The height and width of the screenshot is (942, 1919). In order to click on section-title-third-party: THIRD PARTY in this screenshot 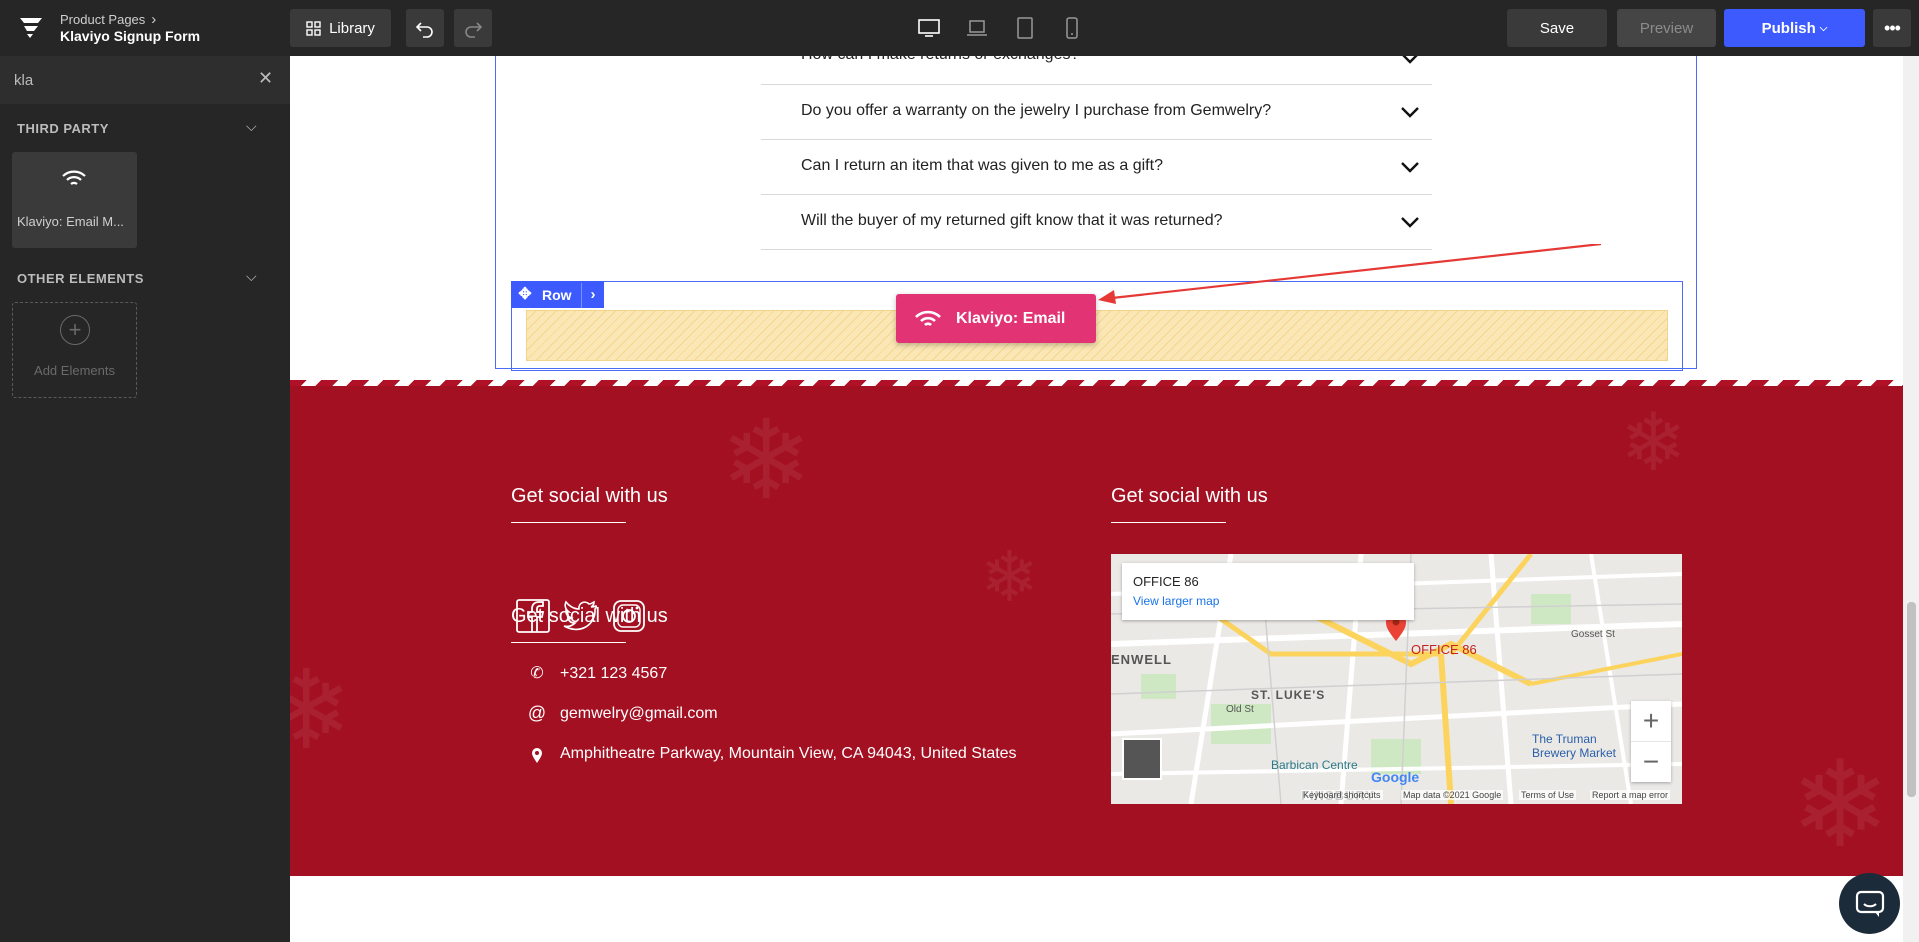, I will do `click(63, 128)`.